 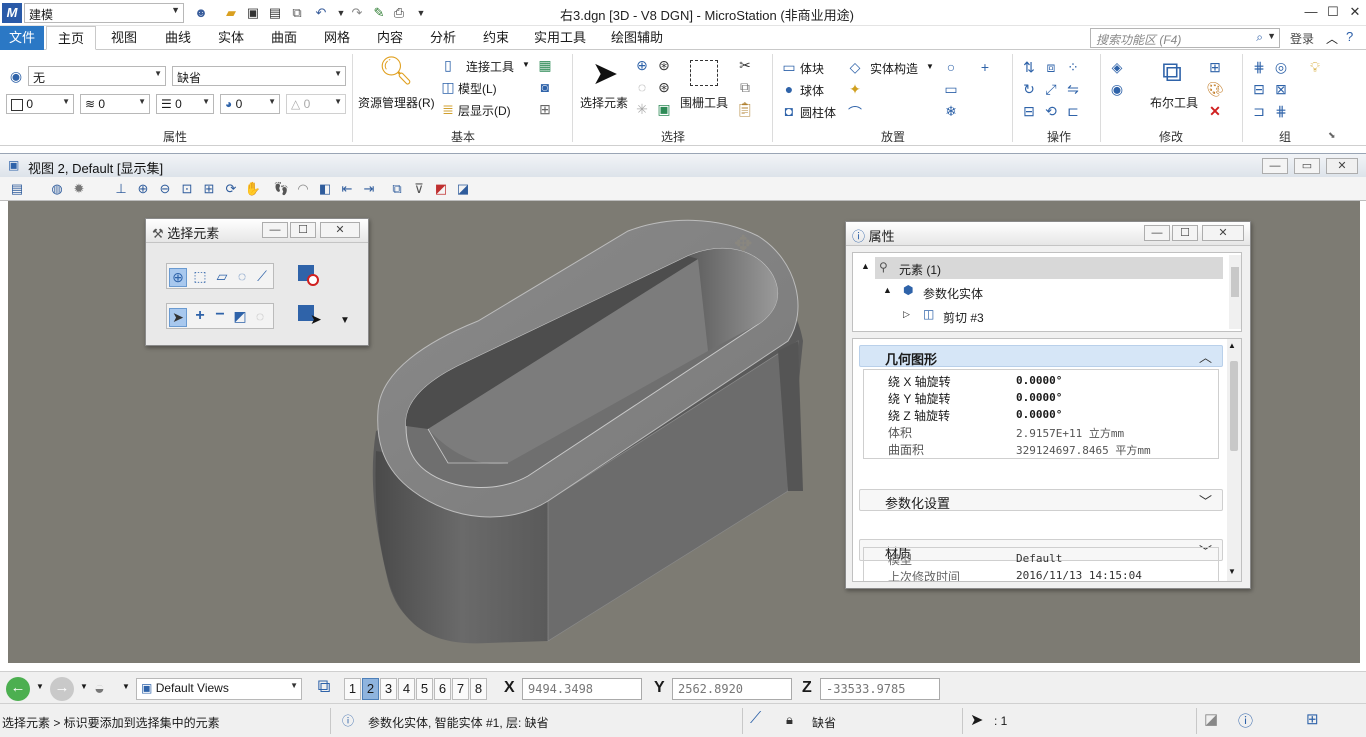 What do you see at coordinates (260, 316) in the screenshot?
I see `clear-mode-icon: ◌` at bounding box center [260, 316].